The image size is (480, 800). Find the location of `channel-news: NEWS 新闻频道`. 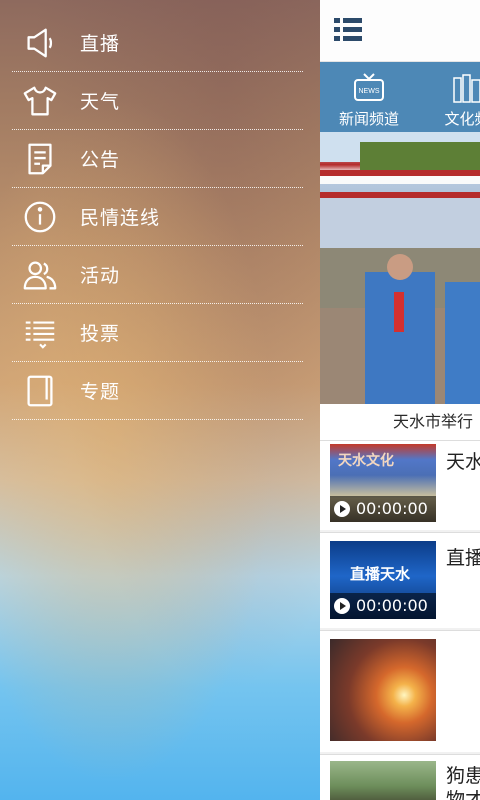

channel-news: NEWS 新闻频道 is located at coordinates (369, 97).